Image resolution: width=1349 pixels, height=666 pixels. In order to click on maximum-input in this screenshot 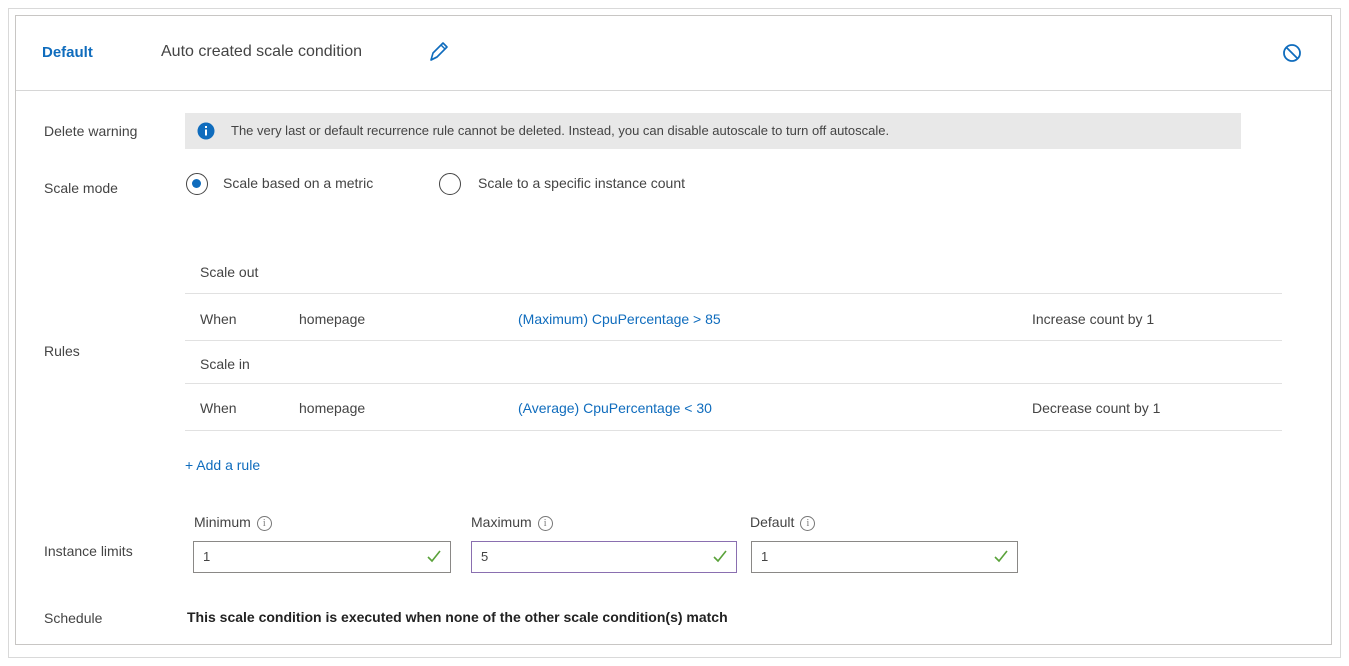, I will do `click(604, 557)`.